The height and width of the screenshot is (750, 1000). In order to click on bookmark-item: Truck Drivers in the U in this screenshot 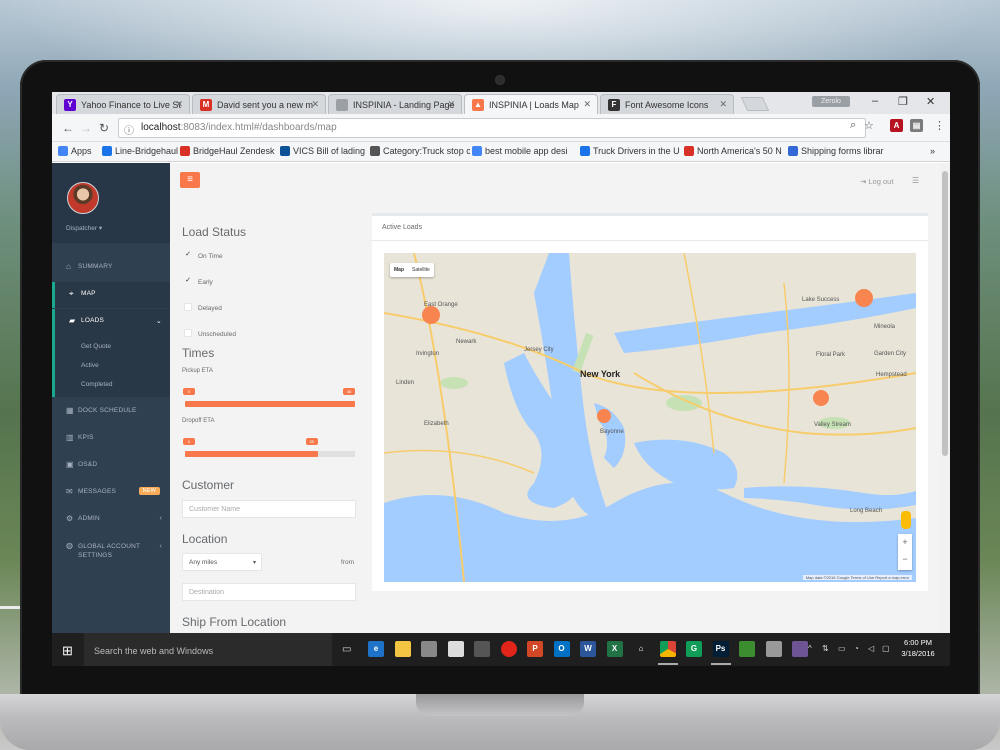, I will do `click(630, 151)`.